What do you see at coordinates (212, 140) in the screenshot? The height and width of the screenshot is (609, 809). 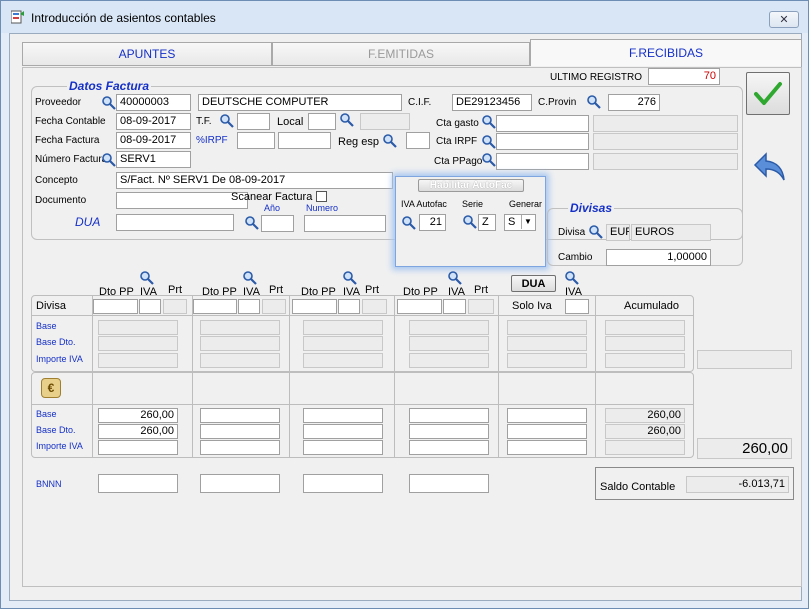 I see `irpf-label: %IRPF` at bounding box center [212, 140].